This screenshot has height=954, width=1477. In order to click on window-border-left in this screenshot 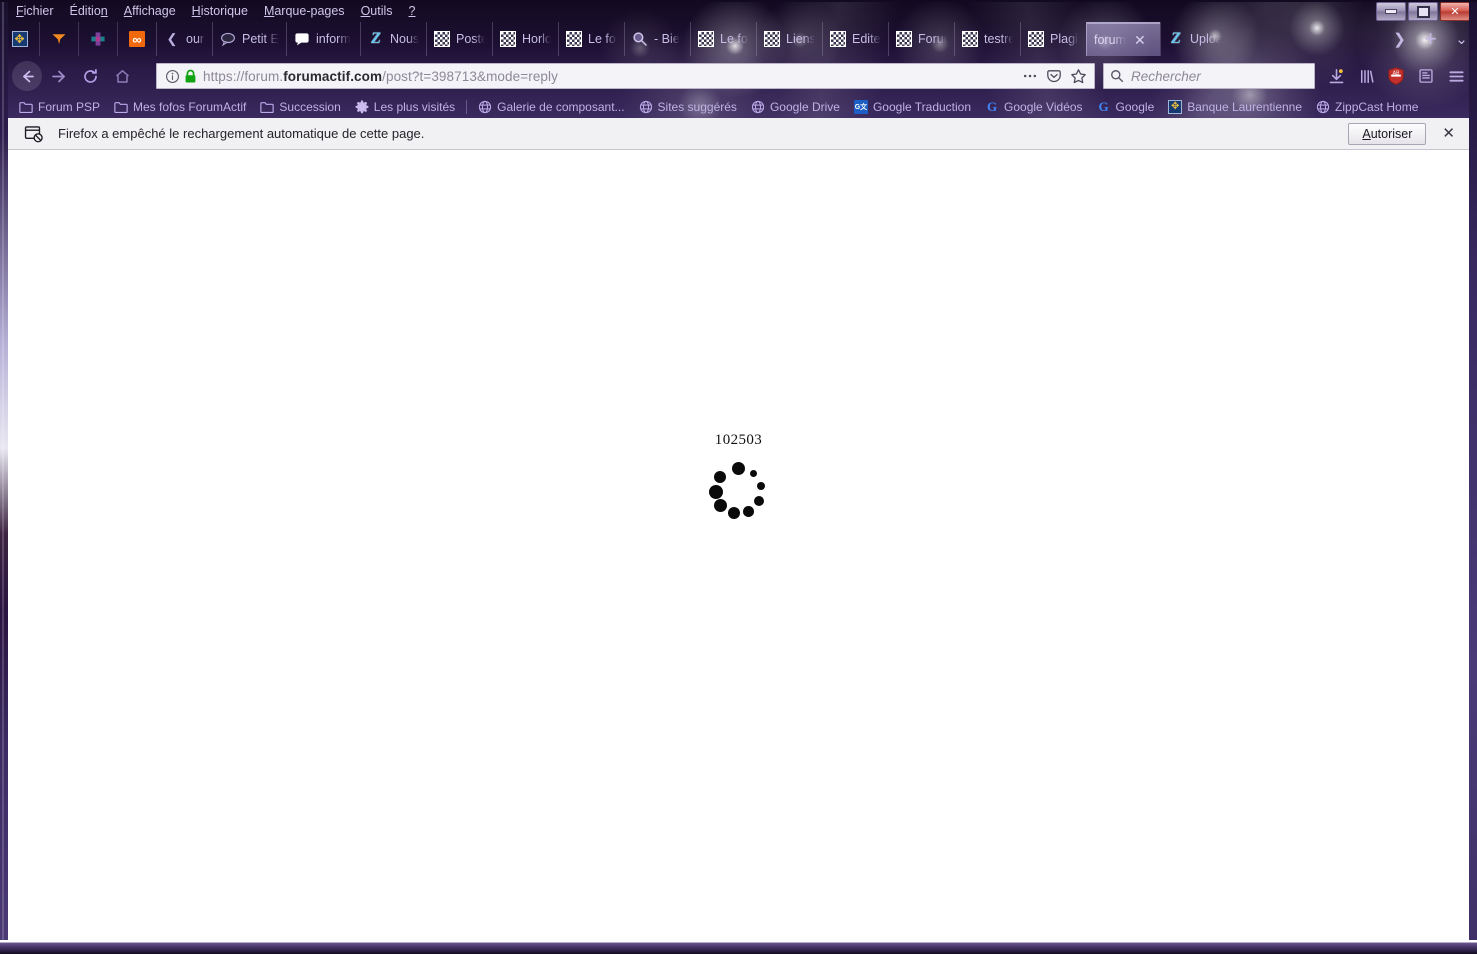, I will do `click(4, 477)`.